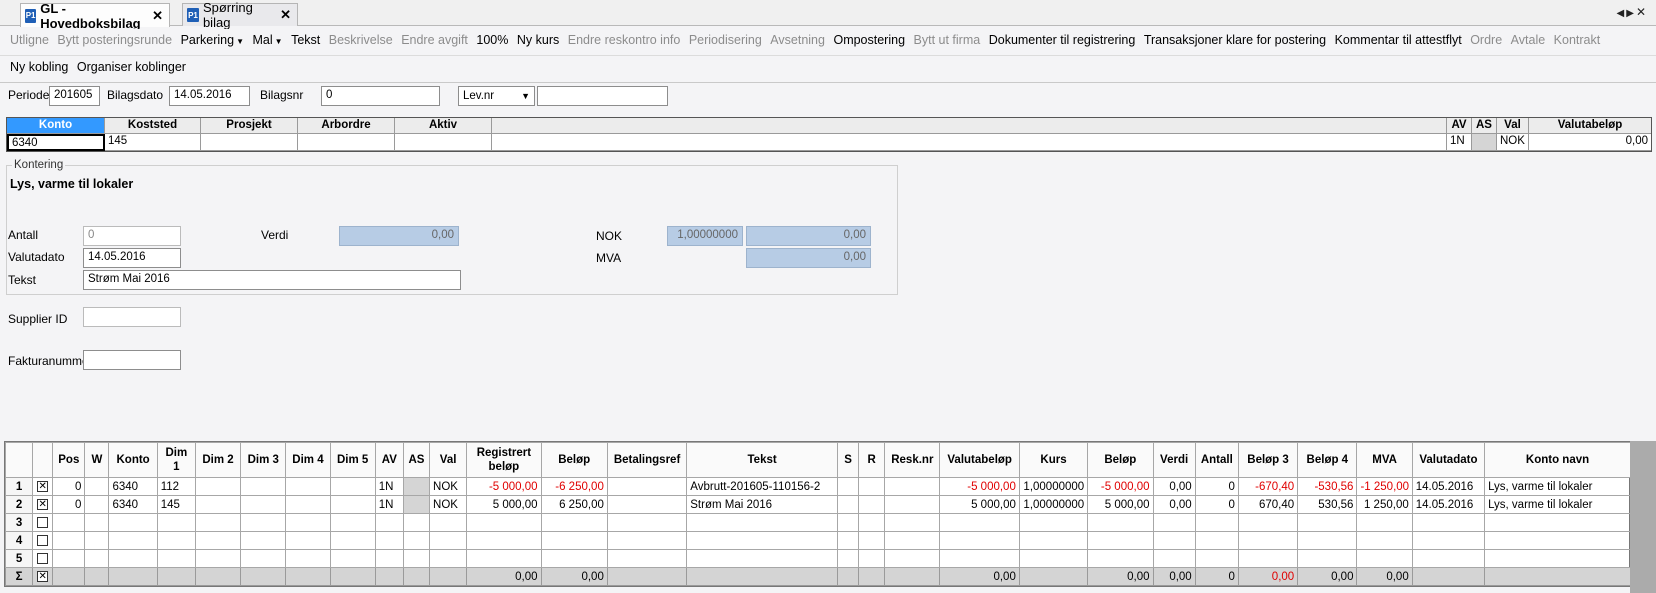 The width and height of the screenshot is (1656, 593). I want to click on arrow-left-icon: ◀, so click(1622, 13).